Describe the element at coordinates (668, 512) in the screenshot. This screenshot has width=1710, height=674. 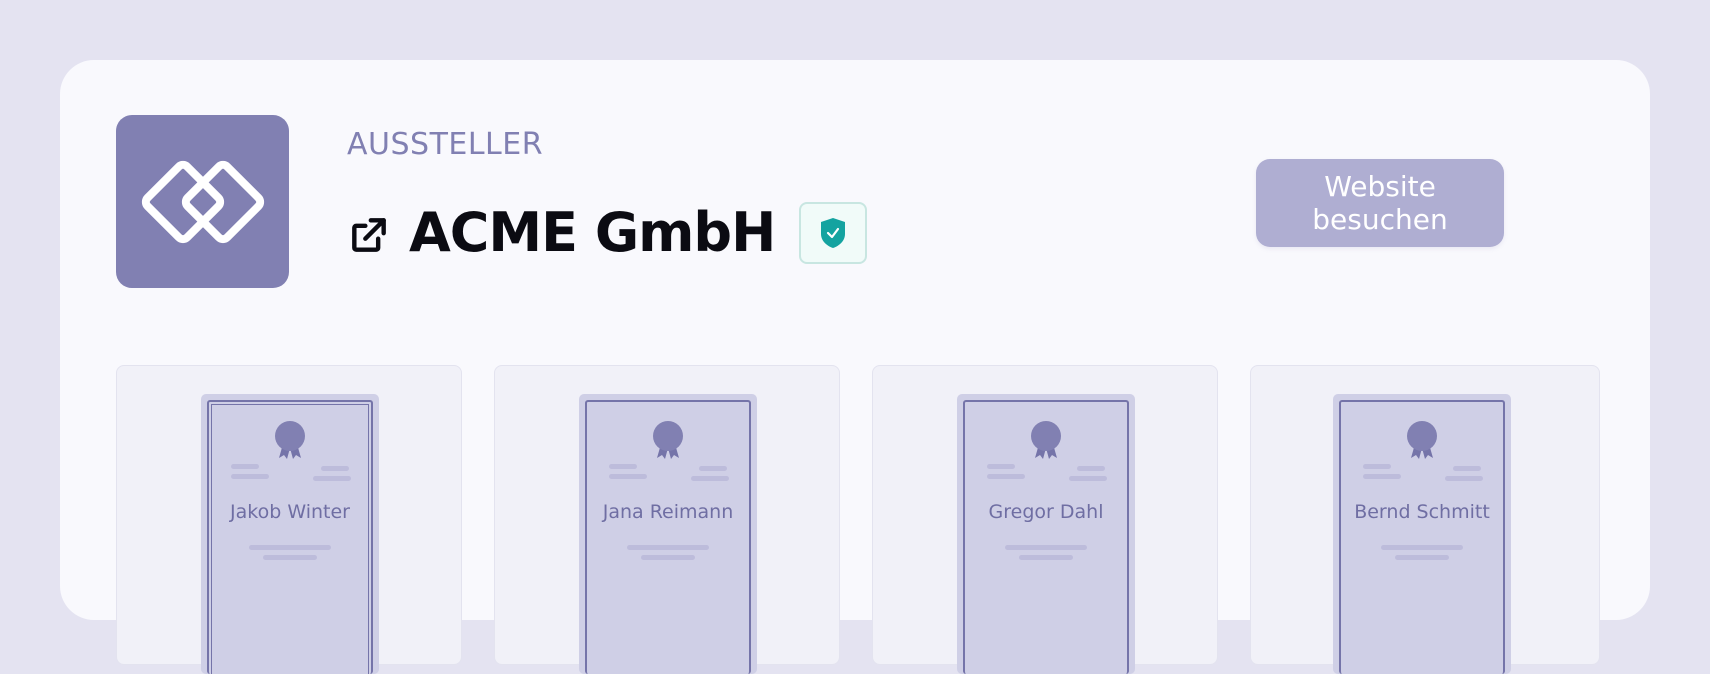
I see `certificate-recipient: Jana Reimann` at that location.